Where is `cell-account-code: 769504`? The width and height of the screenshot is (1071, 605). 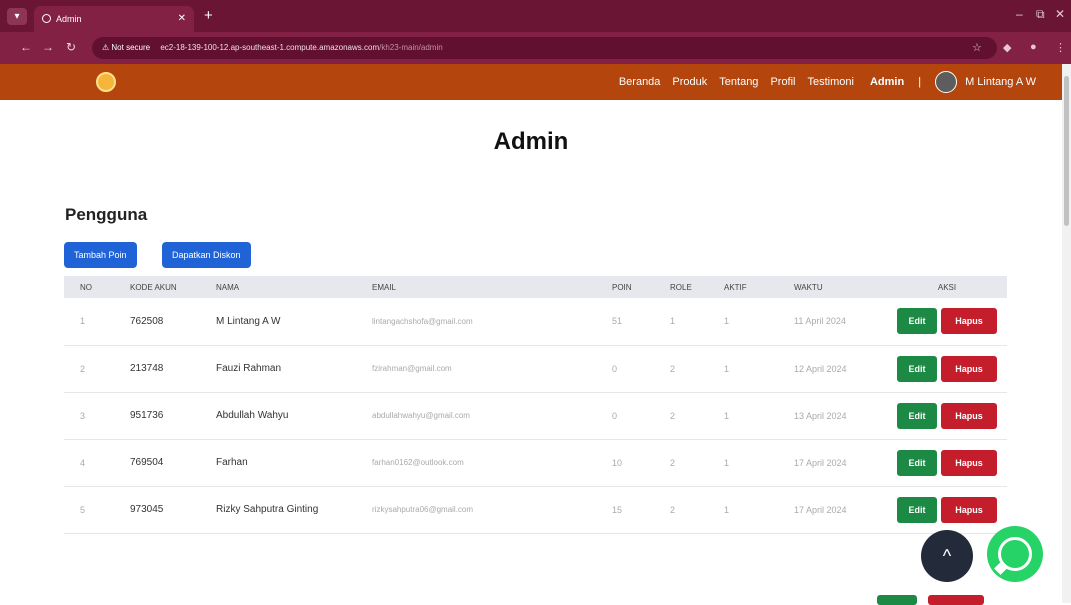 cell-account-code: 769504 is located at coordinates (173, 463).